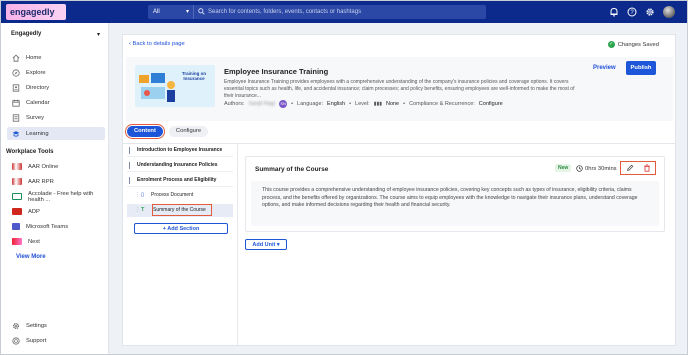 Image resolution: width=688 pixels, height=355 pixels. I want to click on compliance-value: Configure, so click(491, 104).